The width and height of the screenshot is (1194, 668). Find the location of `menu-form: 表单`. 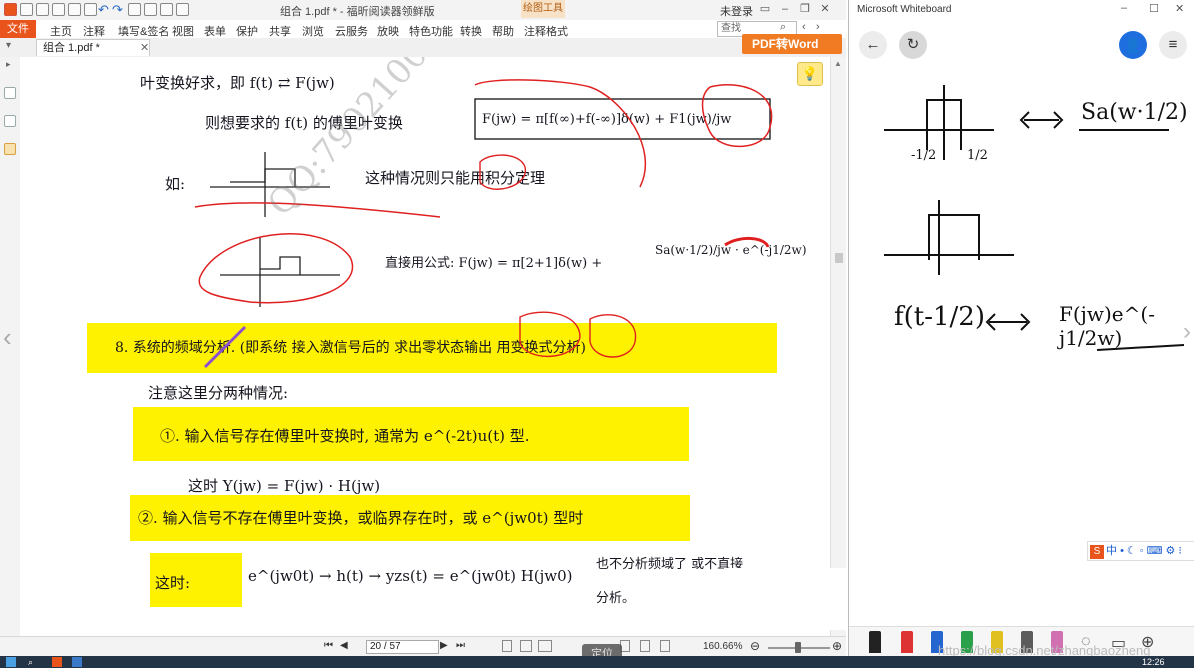

menu-form: 表单 is located at coordinates (215, 31).